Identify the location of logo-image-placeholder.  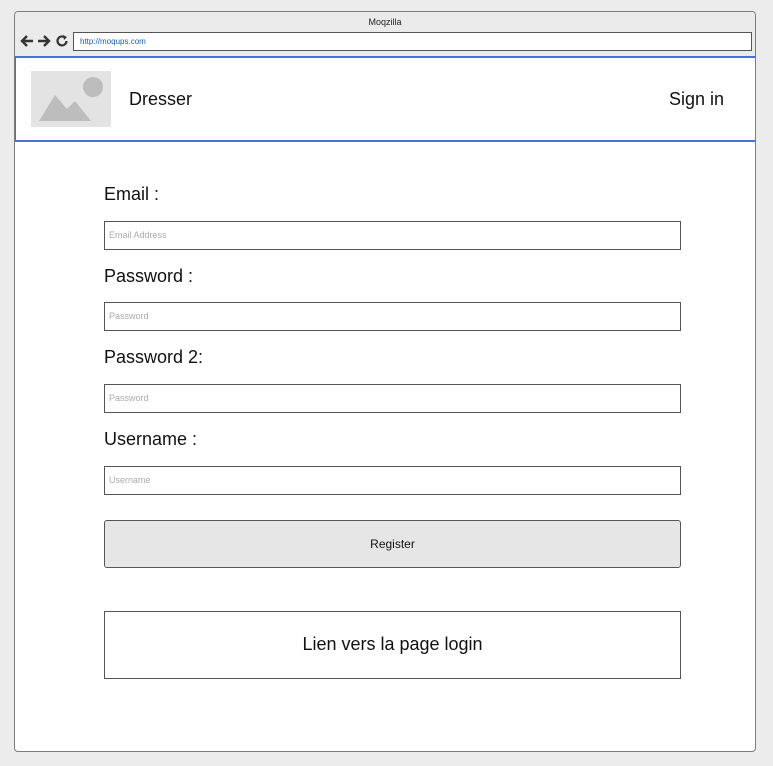
(71, 99).